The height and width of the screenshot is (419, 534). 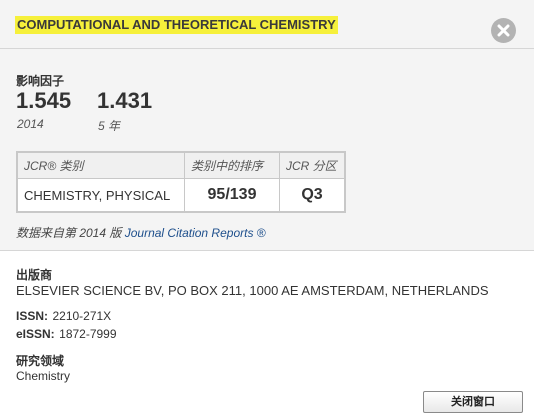 I want to click on jcr-category-header: JCR® 类别, so click(x=100, y=165).